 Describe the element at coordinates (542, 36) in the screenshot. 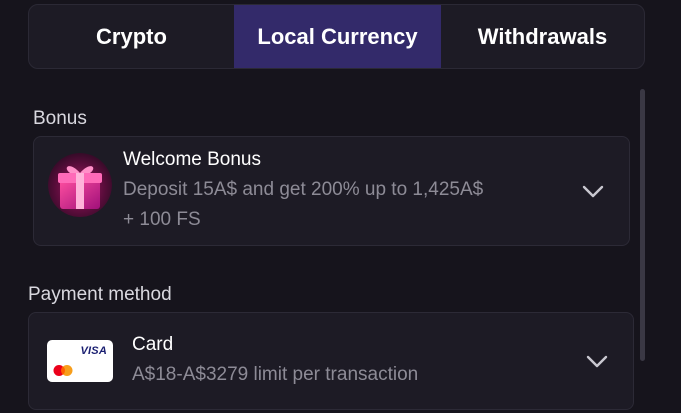

I see `tab-withdrawals: Withdrawals` at that location.